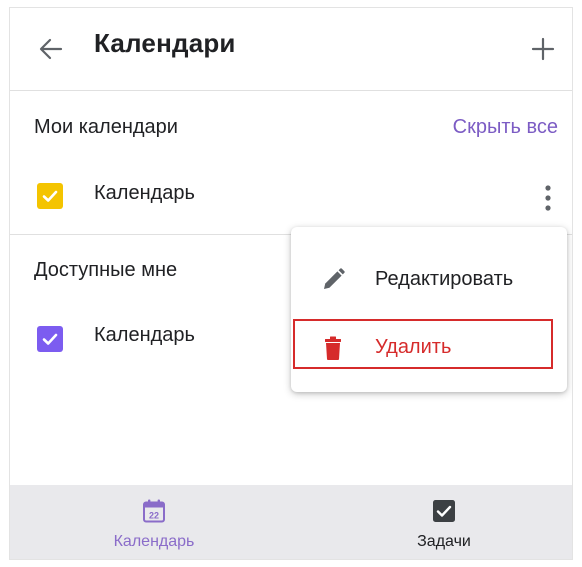  I want to click on calendar-checkbox, so click(50, 196).